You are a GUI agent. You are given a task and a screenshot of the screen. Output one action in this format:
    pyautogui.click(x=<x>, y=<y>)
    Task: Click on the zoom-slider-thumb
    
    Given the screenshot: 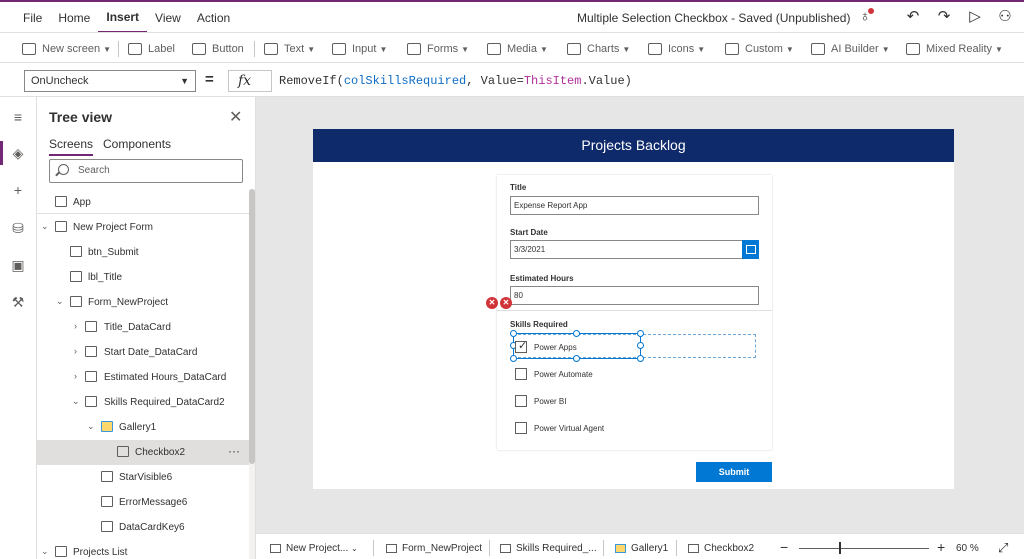 What is the action you would take?
    pyautogui.click(x=840, y=548)
    